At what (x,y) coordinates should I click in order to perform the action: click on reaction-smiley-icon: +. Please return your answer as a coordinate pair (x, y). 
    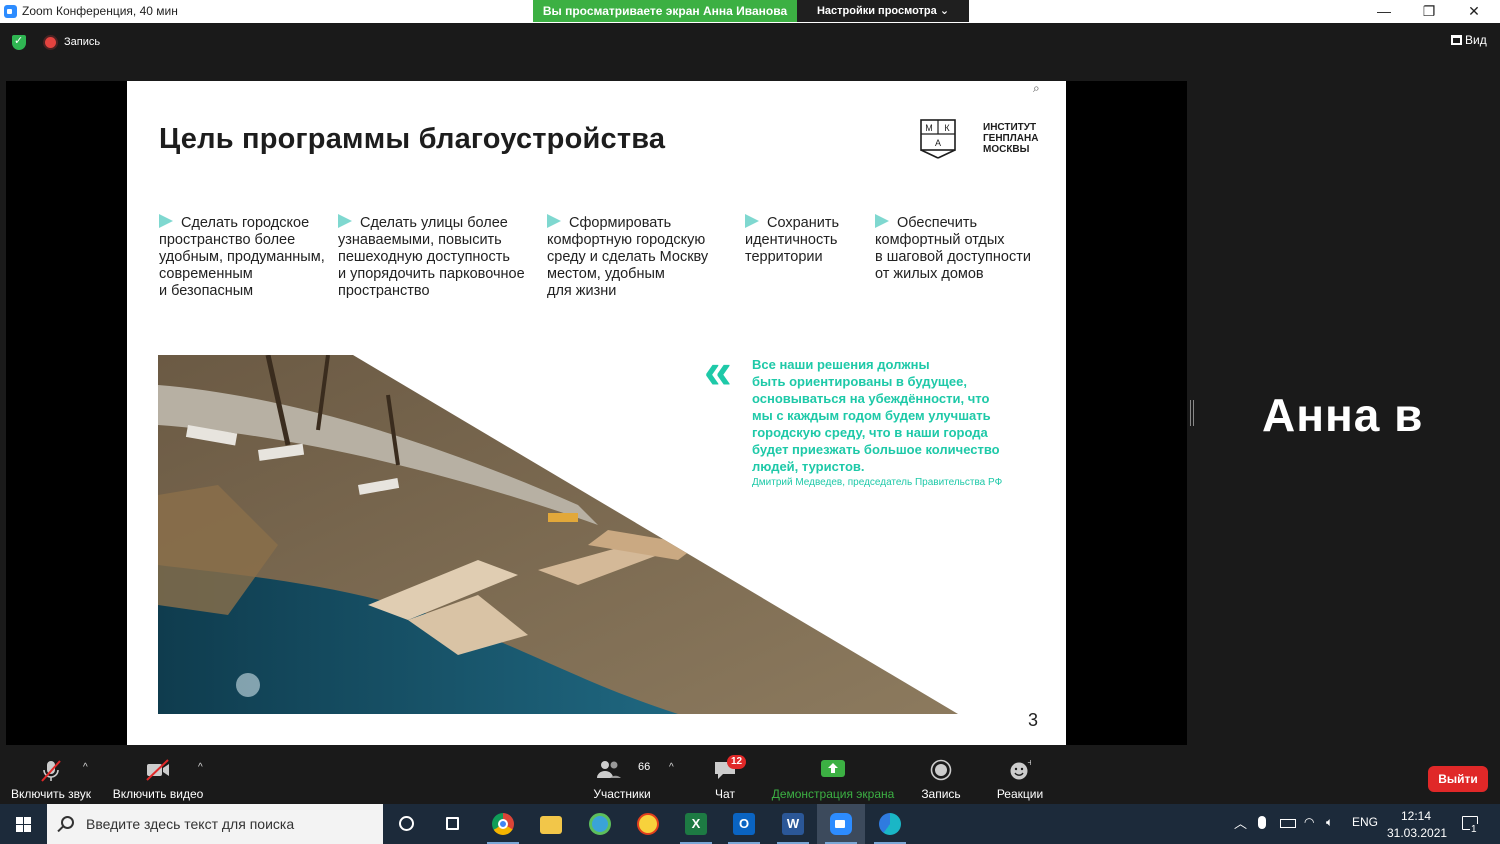
    Looking at the image, I should click on (1020, 769).